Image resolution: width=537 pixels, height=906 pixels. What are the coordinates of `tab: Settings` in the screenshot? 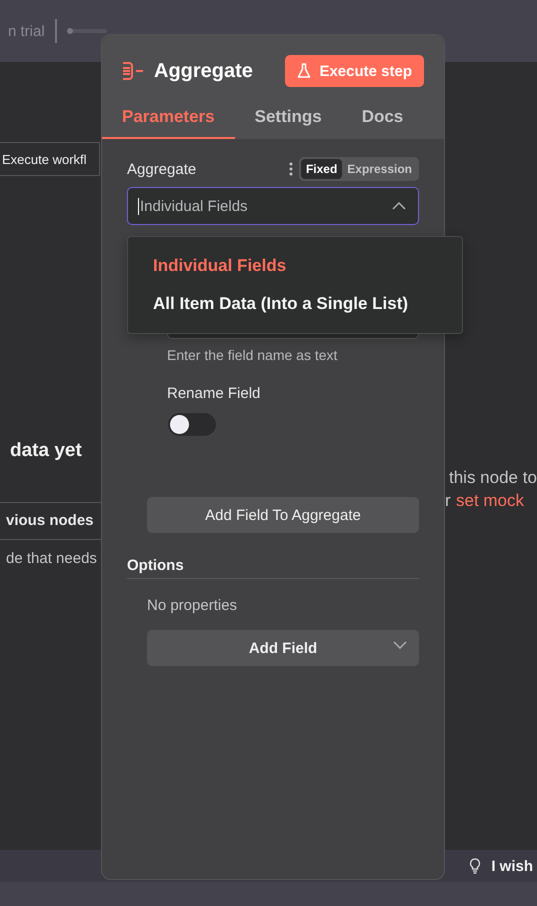 It's located at (288, 120).